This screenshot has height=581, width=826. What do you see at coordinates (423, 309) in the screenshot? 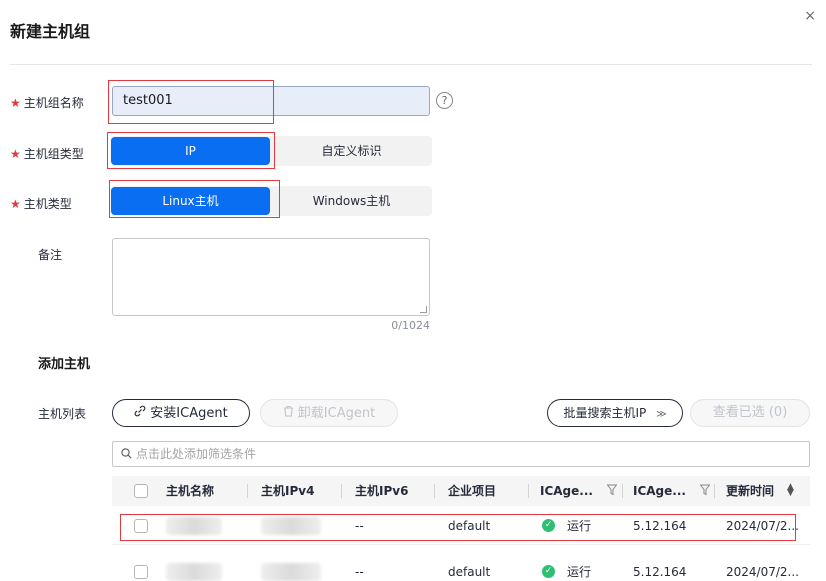
I see `resize-handle-icon` at bounding box center [423, 309].